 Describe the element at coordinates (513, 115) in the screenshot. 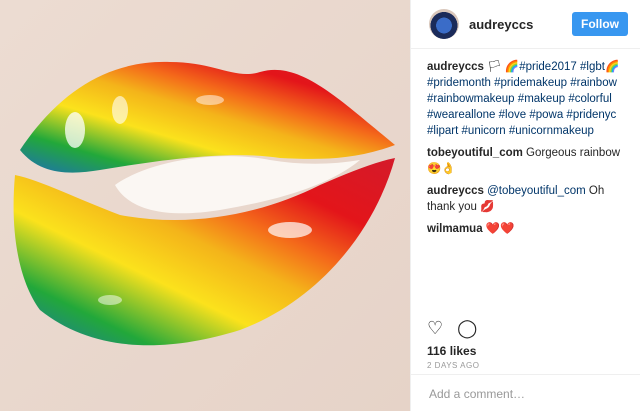

I see `hashtag-link: #love` at that location.